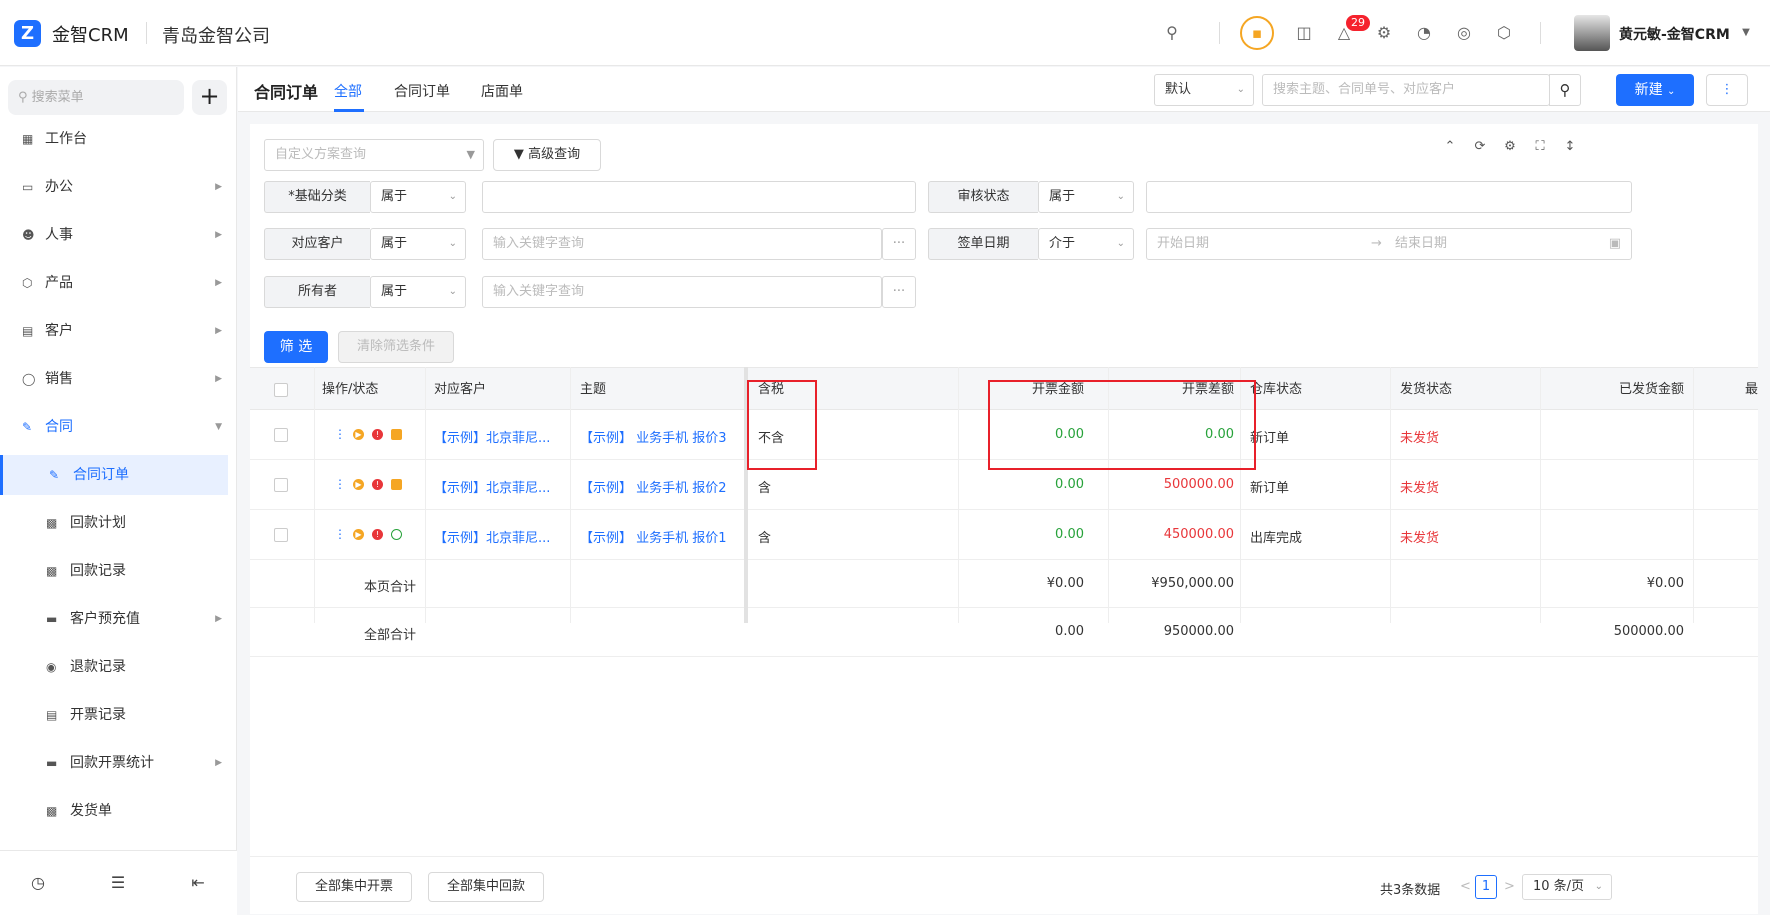 The width and height of the screenshot is (1770, 915). I want to click on announcement-icon: ▪, so click(1257, 33).